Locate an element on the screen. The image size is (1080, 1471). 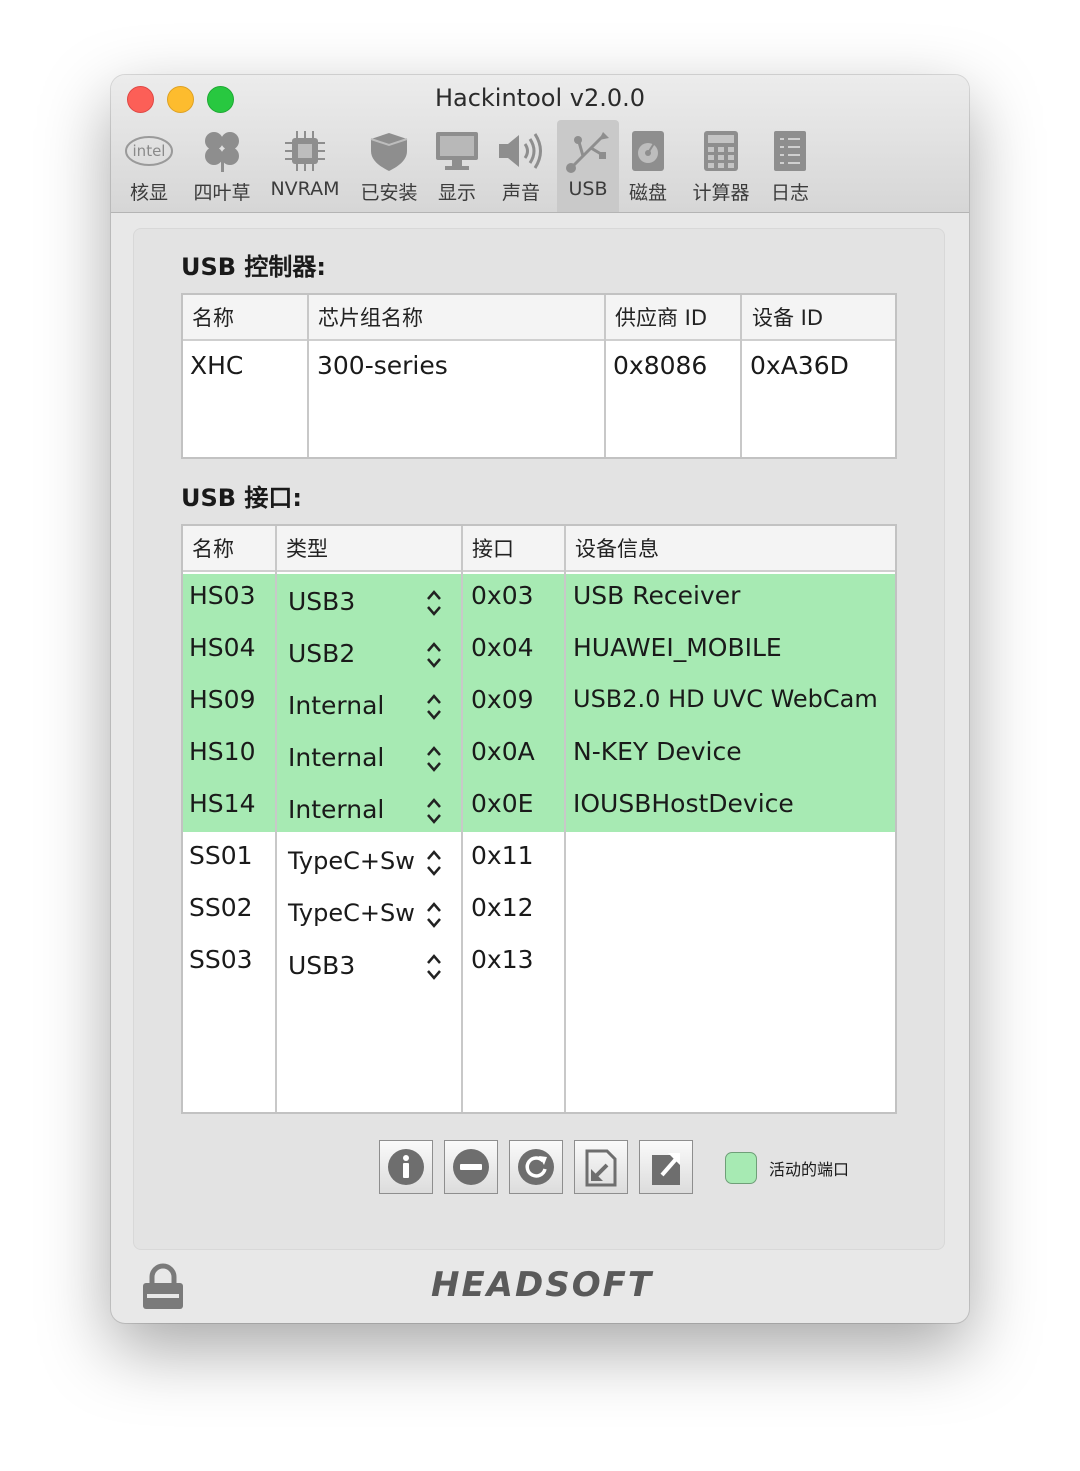
chip-icon is located at coordinates (305, 151).